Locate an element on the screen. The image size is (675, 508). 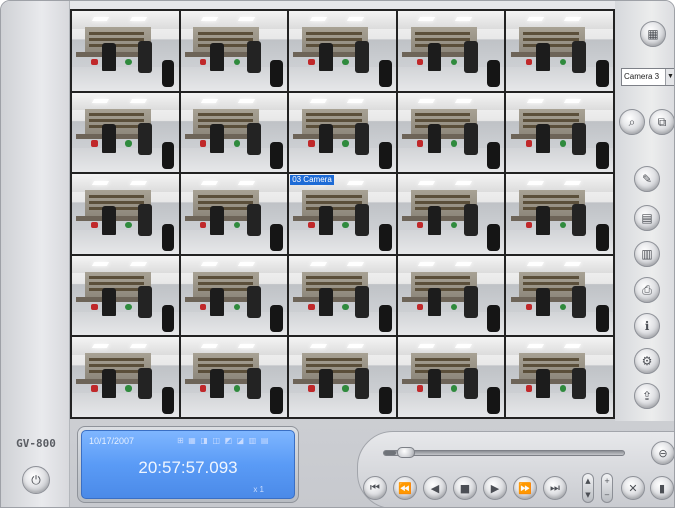
step-forward-button: ⏩ is located at coordinates (525, 488).